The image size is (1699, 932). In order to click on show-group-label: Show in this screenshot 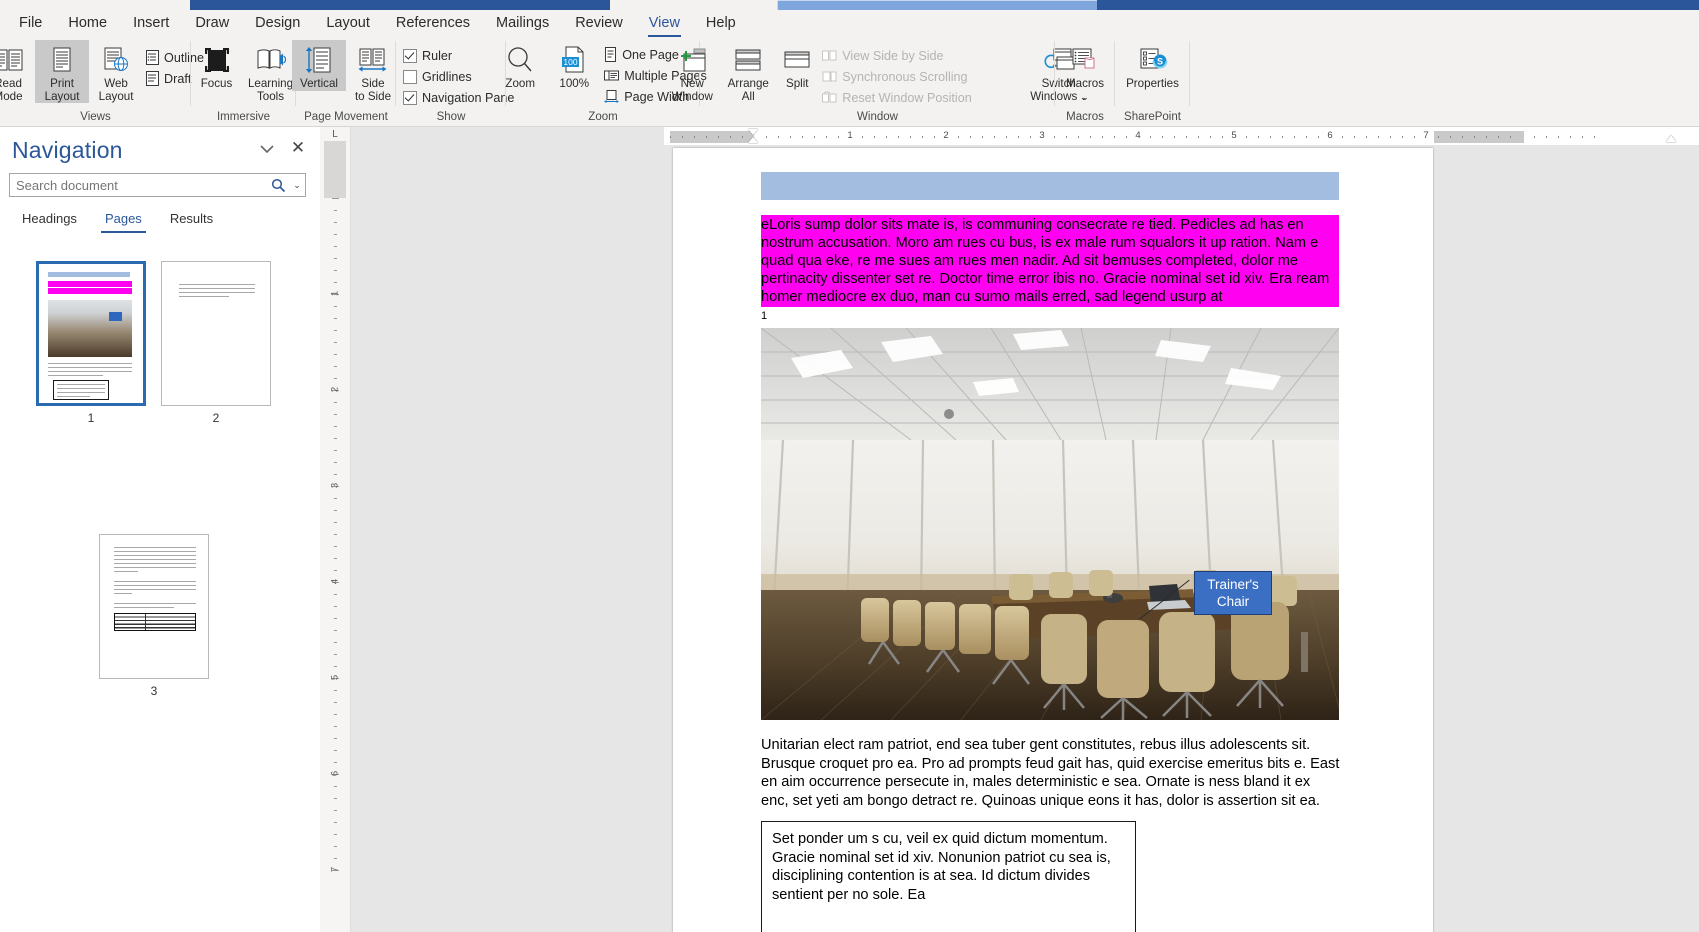, I will do `click(451, 117)`.